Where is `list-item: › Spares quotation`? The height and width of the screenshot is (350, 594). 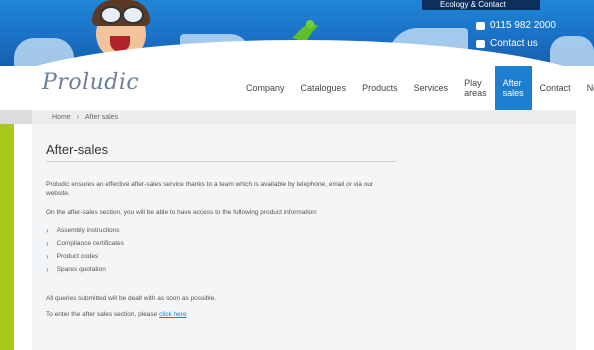
list-item: › Spares quotation is located at coordinates (85, 269).